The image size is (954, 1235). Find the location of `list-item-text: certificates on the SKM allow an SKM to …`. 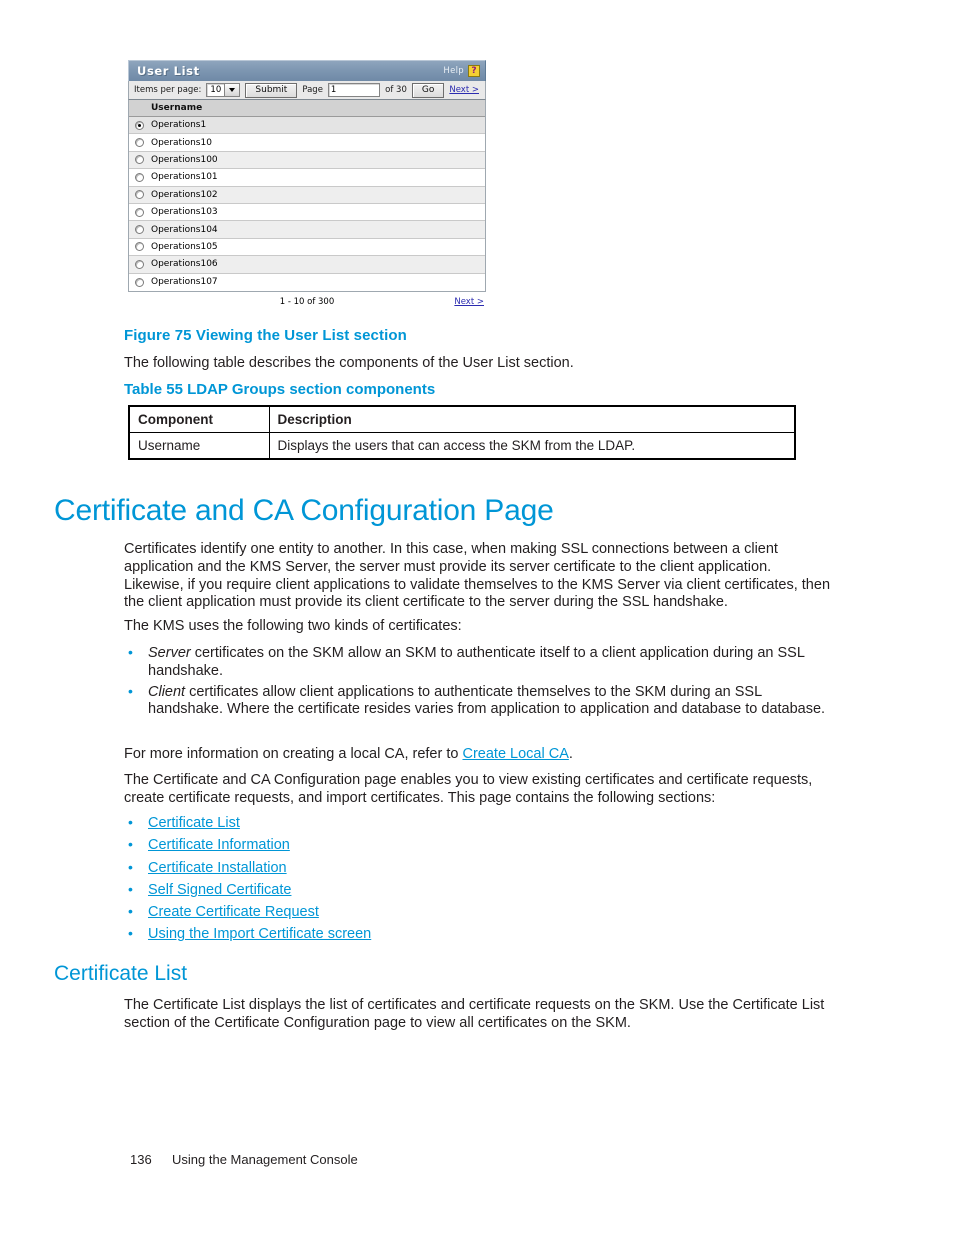

list-item-text: certificates on the SKM allow an SKM to … is located at coordinates (476, 662).